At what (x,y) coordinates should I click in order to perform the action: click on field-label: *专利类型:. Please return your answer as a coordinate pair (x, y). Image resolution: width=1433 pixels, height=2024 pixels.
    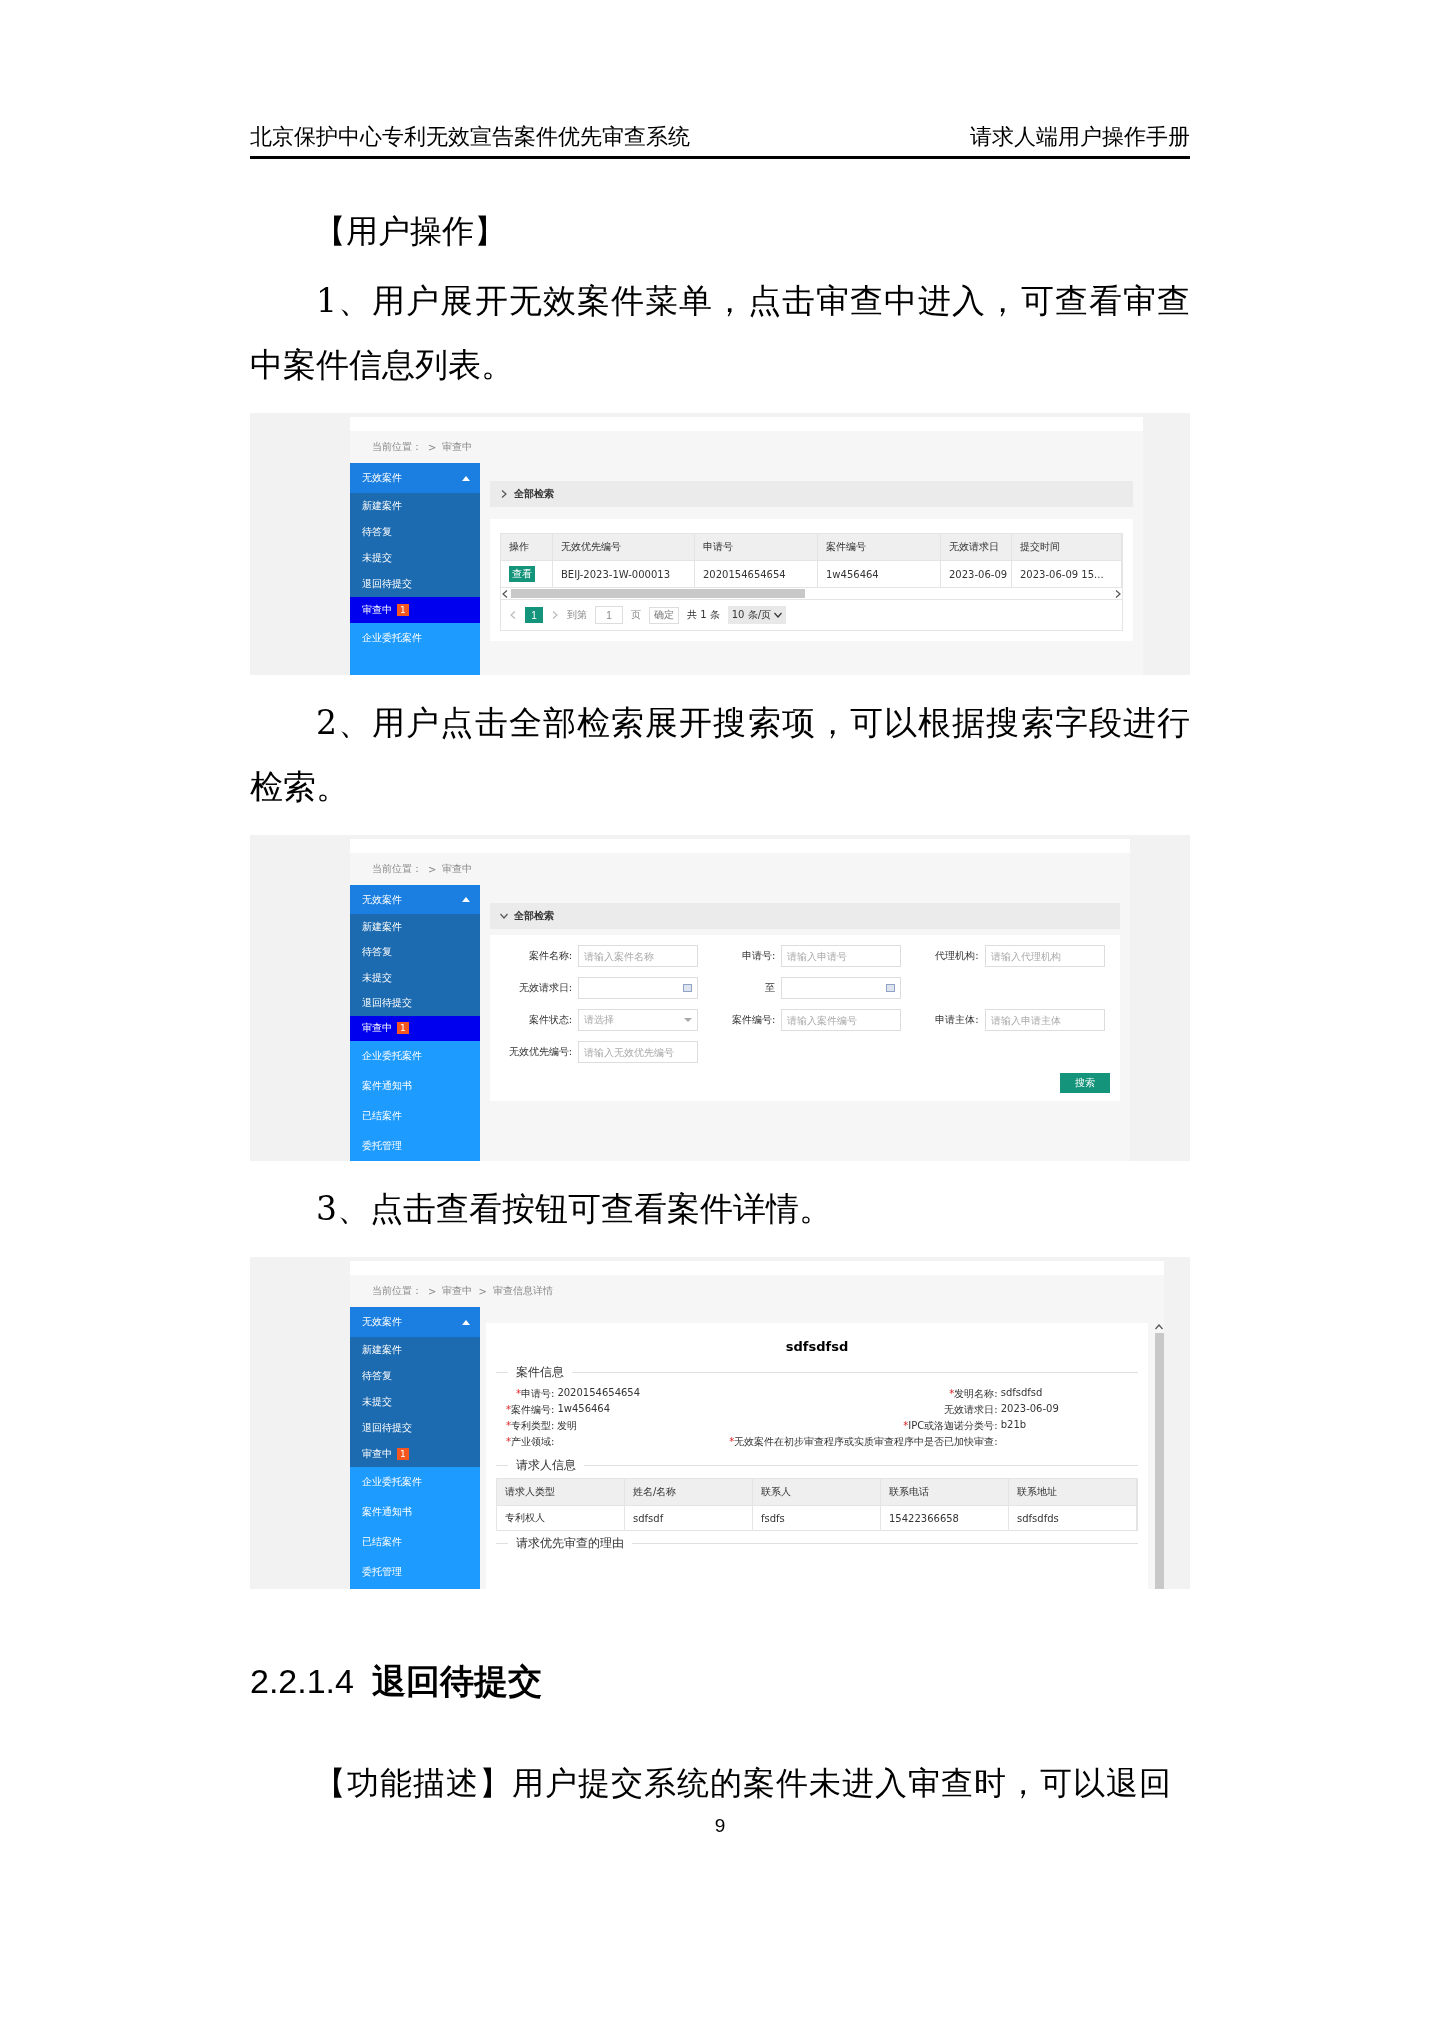
    Looking at the image, I should click on (530, 1426).